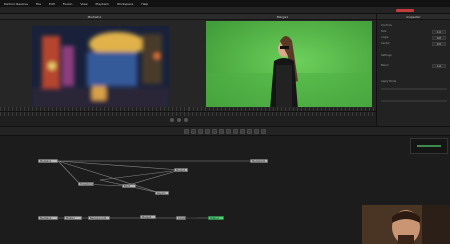 The image size is (450, 244). I want to click on minimap-viewport, so click(429, 146).